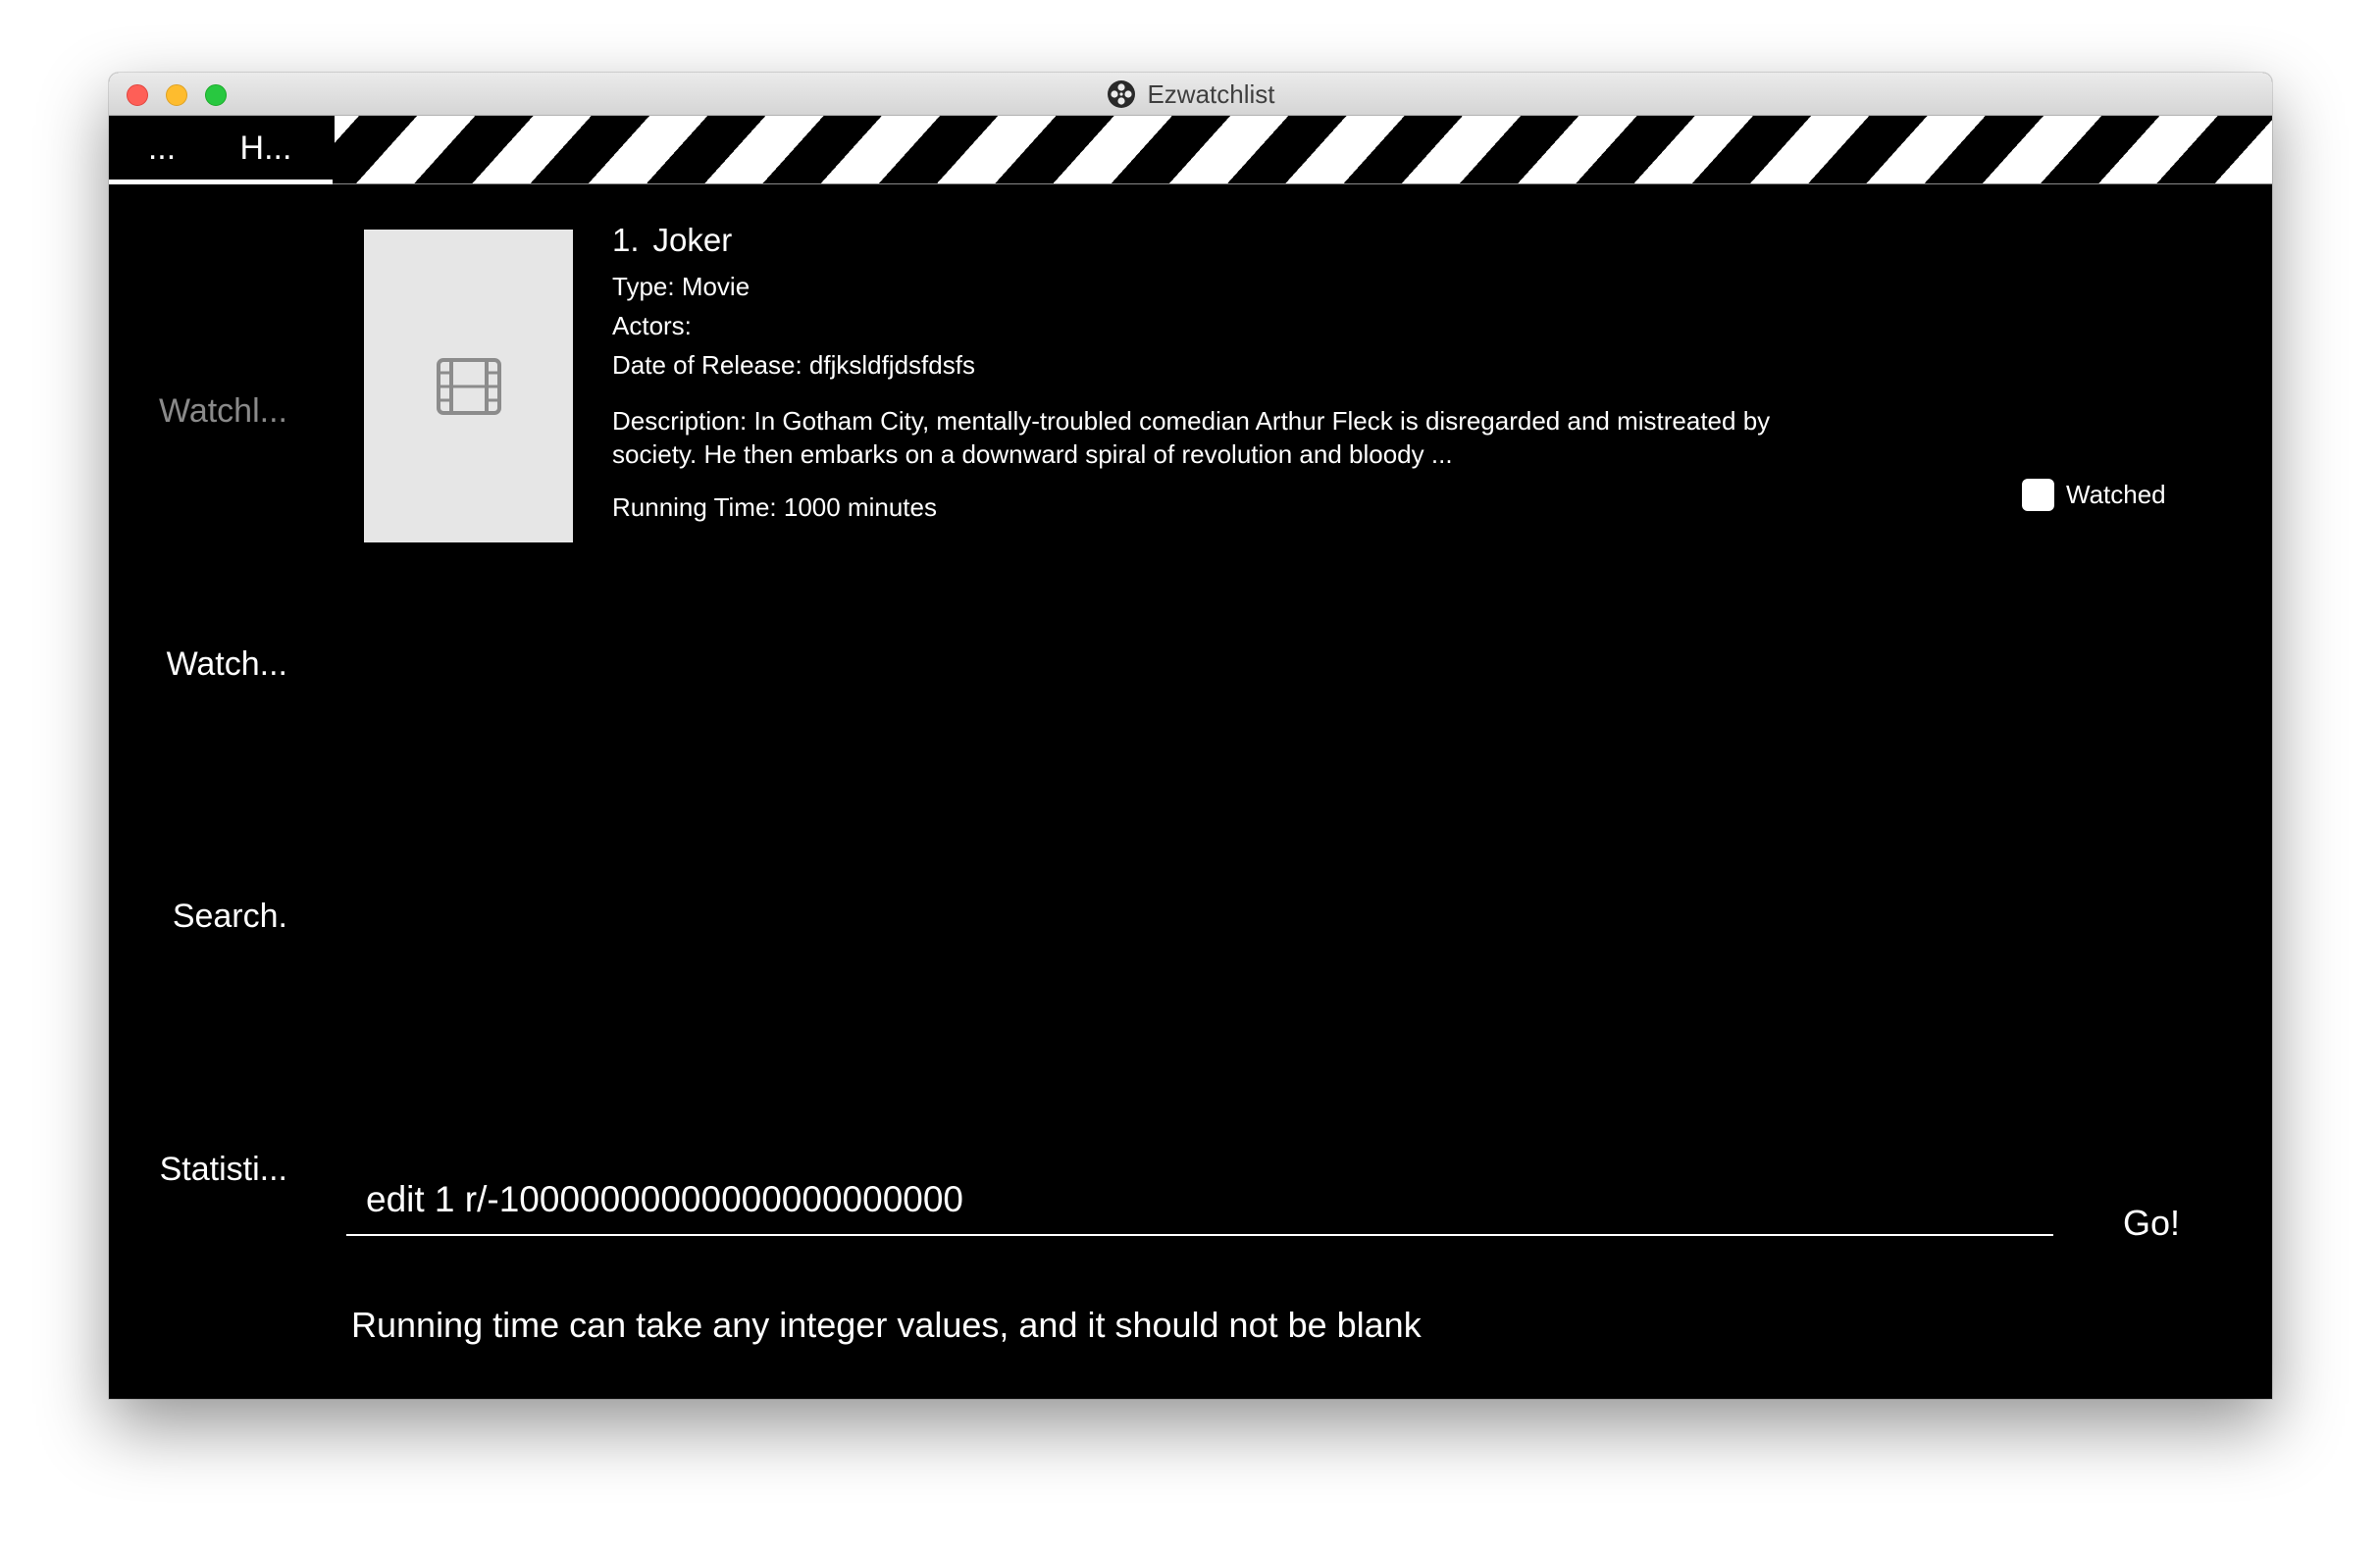 The width and height of the screenshot is (2380, 1544). What do you see at coordinates (2151, 1223) in the screenshot?
I see `go-button: Go!` at bounding box center [2151, 1223].